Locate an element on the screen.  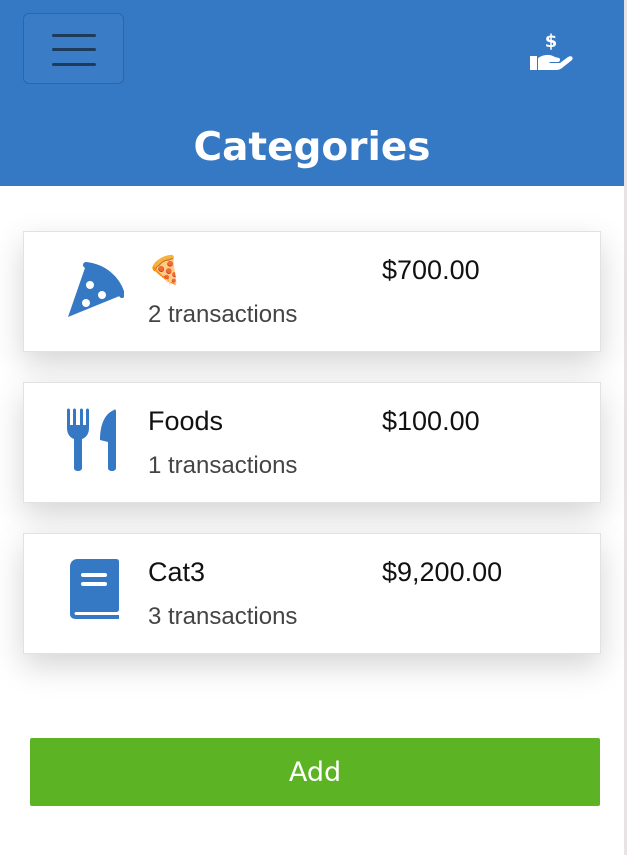
hand-dollar-icon: $ is located at coordinates (551, 50).